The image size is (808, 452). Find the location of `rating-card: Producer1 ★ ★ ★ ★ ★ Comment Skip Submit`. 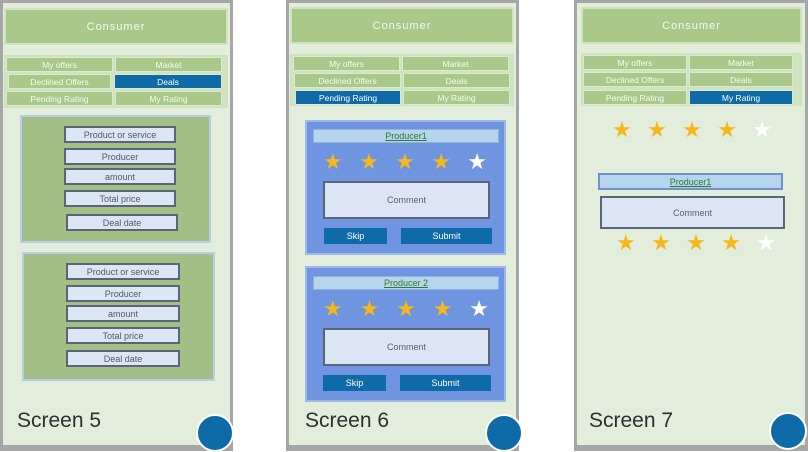

rating-card: Producer1 ★ ★ ★ ★ ★ Comment Skip Submit is located at coordinates (405, 187).